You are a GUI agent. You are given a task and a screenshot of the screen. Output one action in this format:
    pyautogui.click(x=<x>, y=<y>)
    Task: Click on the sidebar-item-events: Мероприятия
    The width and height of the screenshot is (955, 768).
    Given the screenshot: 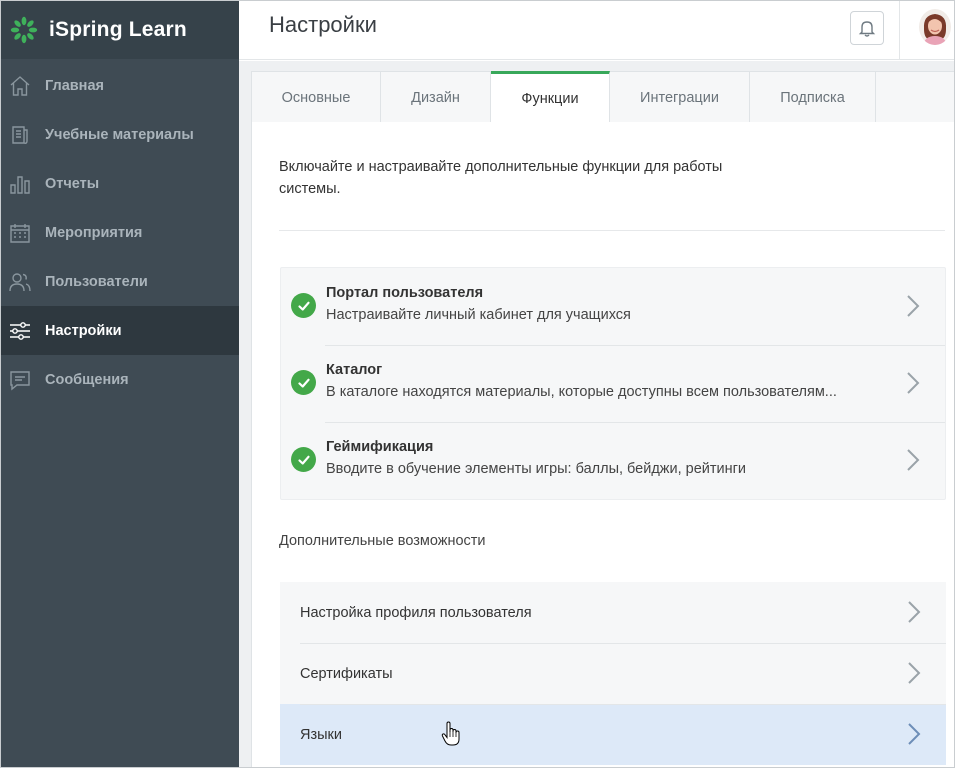 What is the action you would take?
    pyautogui.click(x=120, y=232)
    